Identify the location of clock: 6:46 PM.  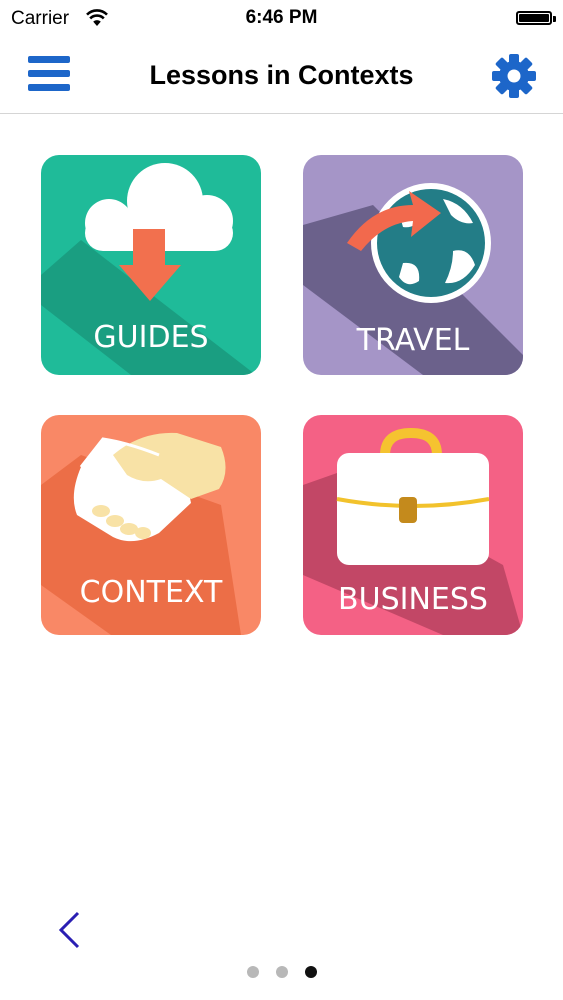
(281, 17).